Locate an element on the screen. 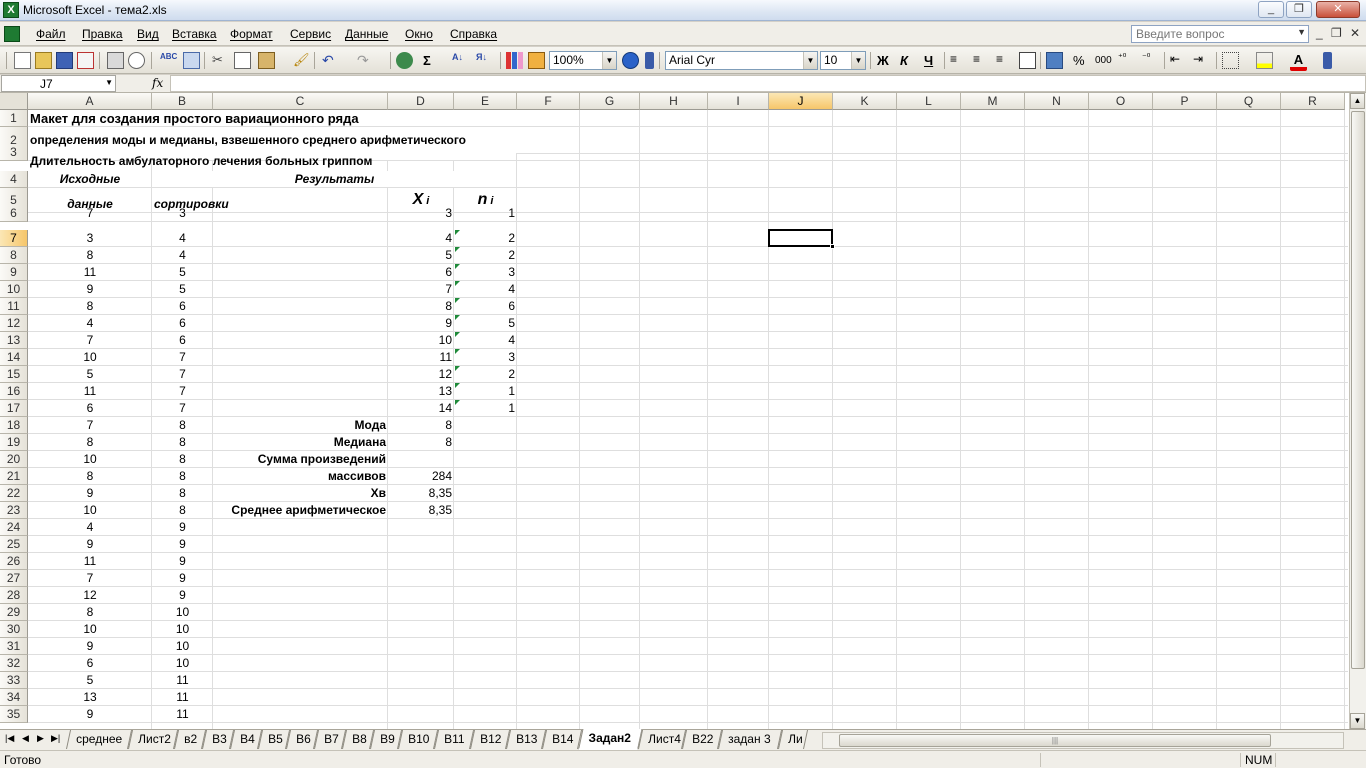 This screenshot has height=768, width=1366. column-header-I: I is located at coordinates (738, 101).